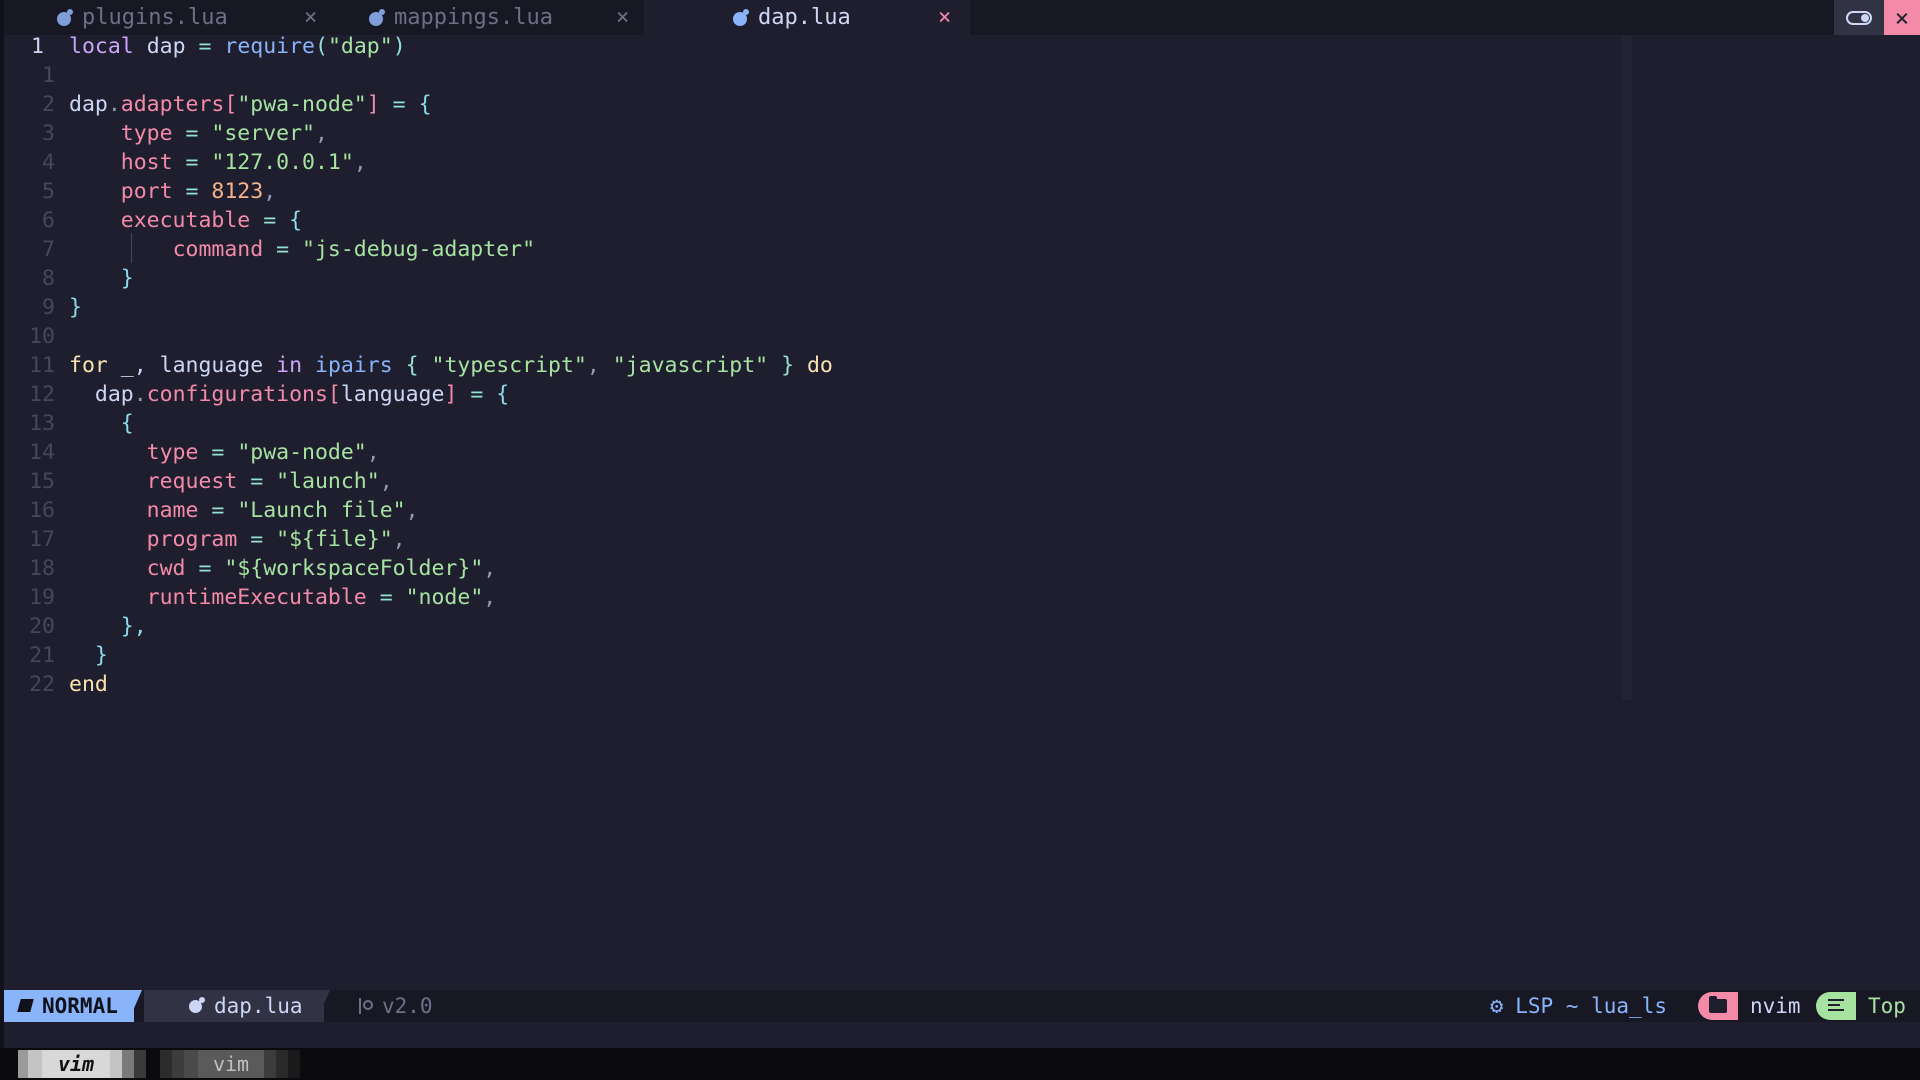 The height and width of the screenshot is (1080, 1920). What do you see at coordinates (354, 249) in the screenshot?
I see `code-line: command = "js-debug-adapter"` at bounding box center [354, 249].